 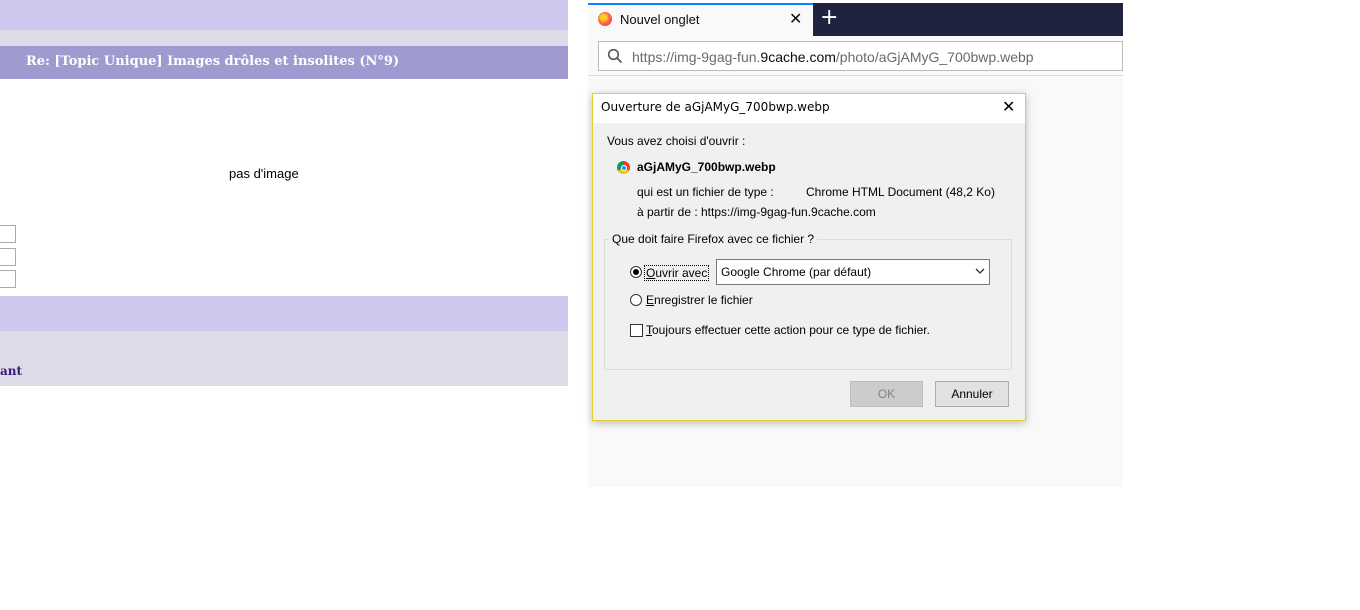 What do you see at coordinates (681, 273) in the screenshot?
I see `open-with-label-rest: uvrir avec` at bounding box center [681, 273].